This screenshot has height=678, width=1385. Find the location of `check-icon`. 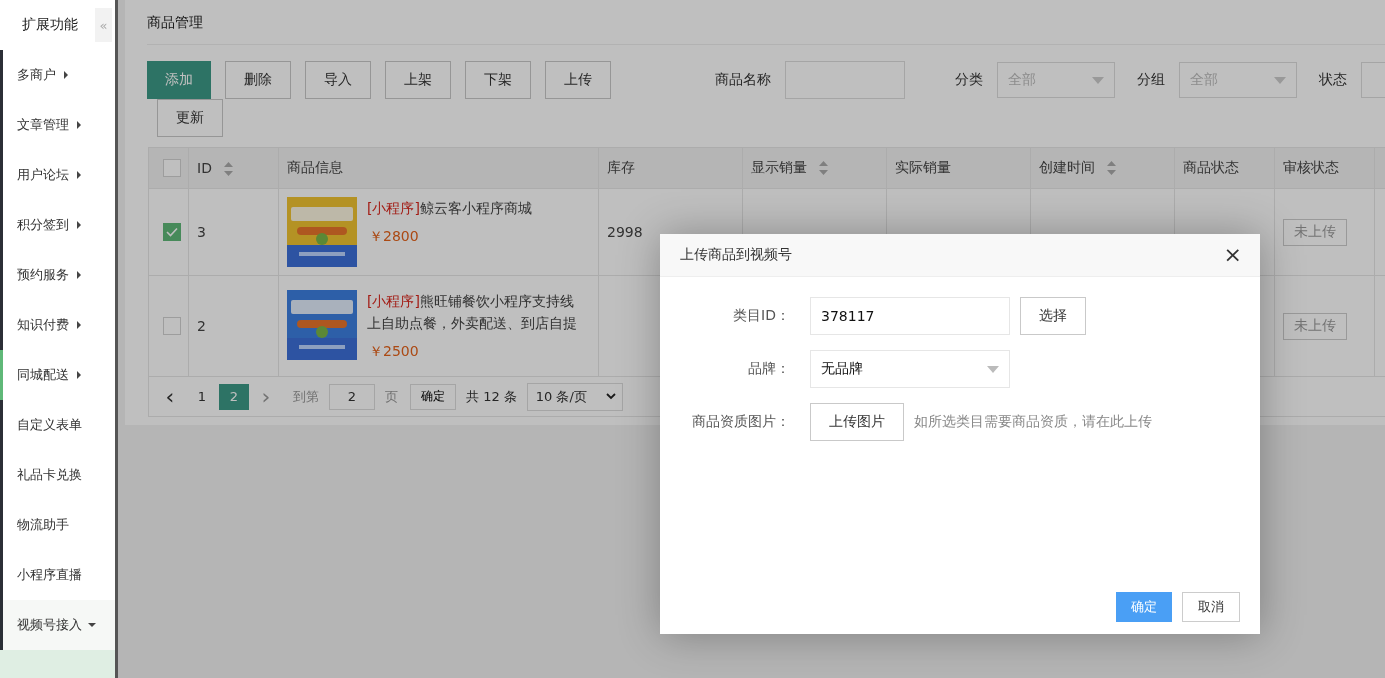

check-icon is located at coordinates (172, 232).